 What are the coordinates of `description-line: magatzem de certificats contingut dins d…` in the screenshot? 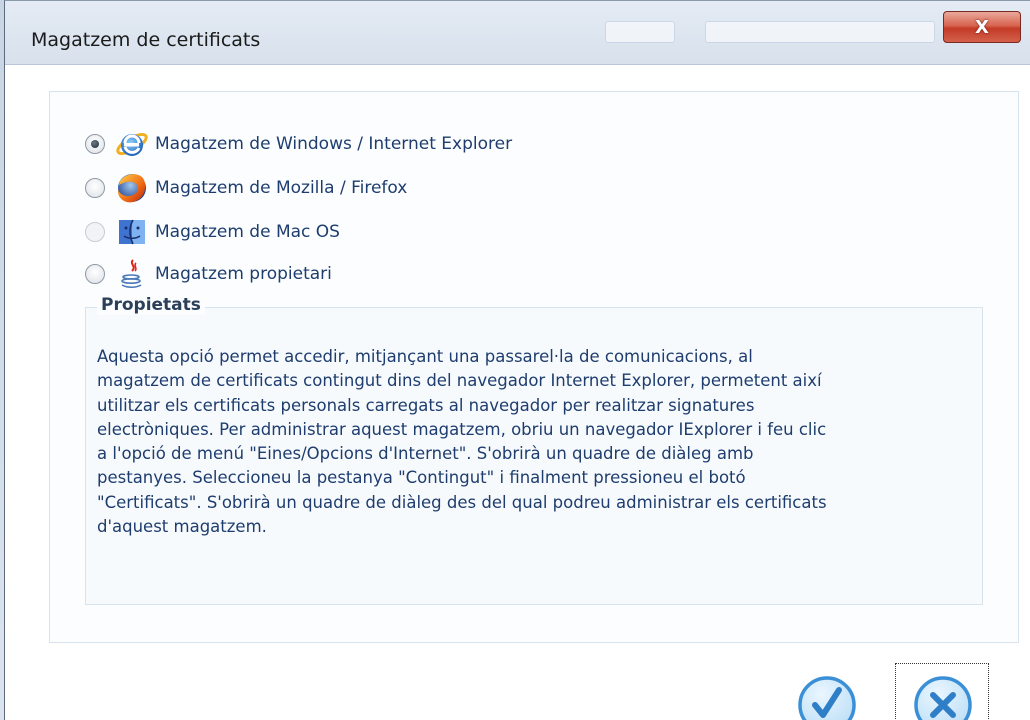 It's located at (459, 381).